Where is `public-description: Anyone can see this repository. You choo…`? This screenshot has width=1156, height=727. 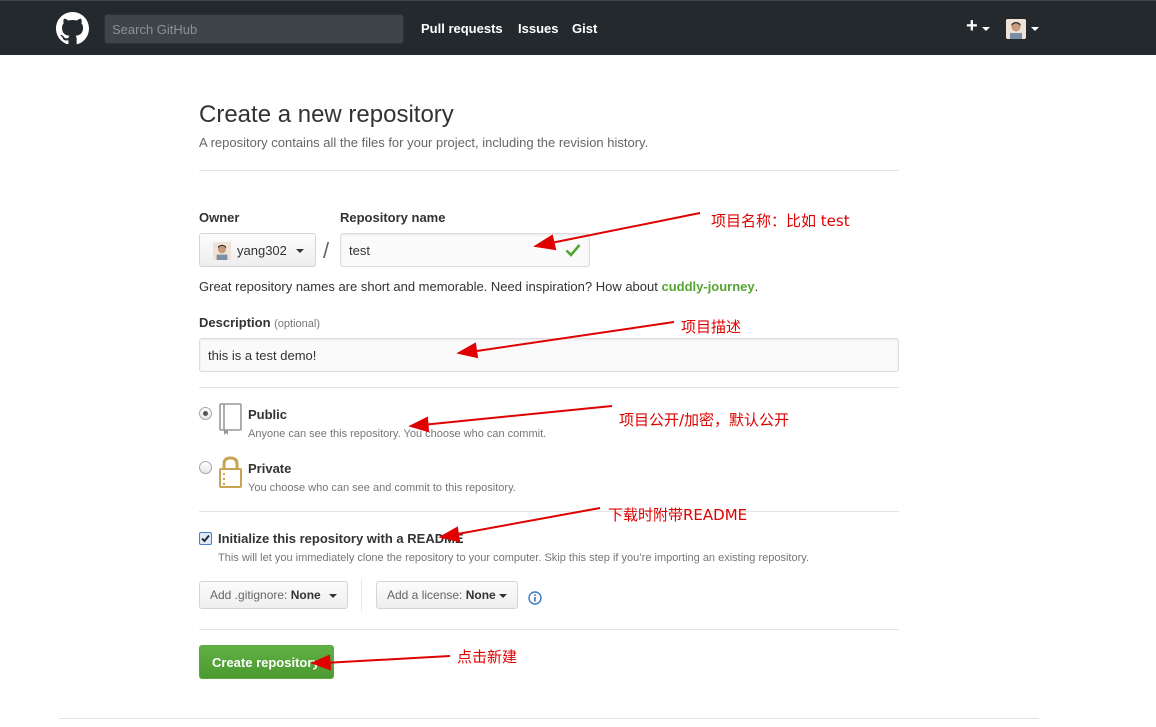
public-description: Anyone can see this repository. You choo… is located at coordinates (397, 434).